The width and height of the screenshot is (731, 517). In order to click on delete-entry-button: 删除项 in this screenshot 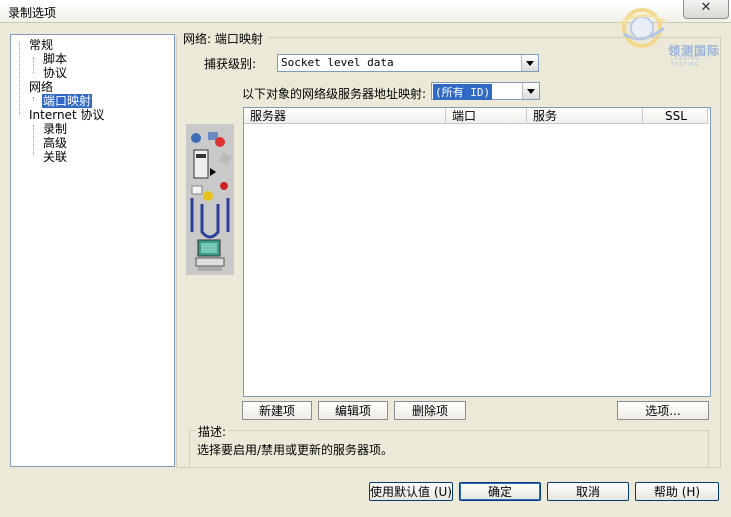, I will do `click(430, 410)`.